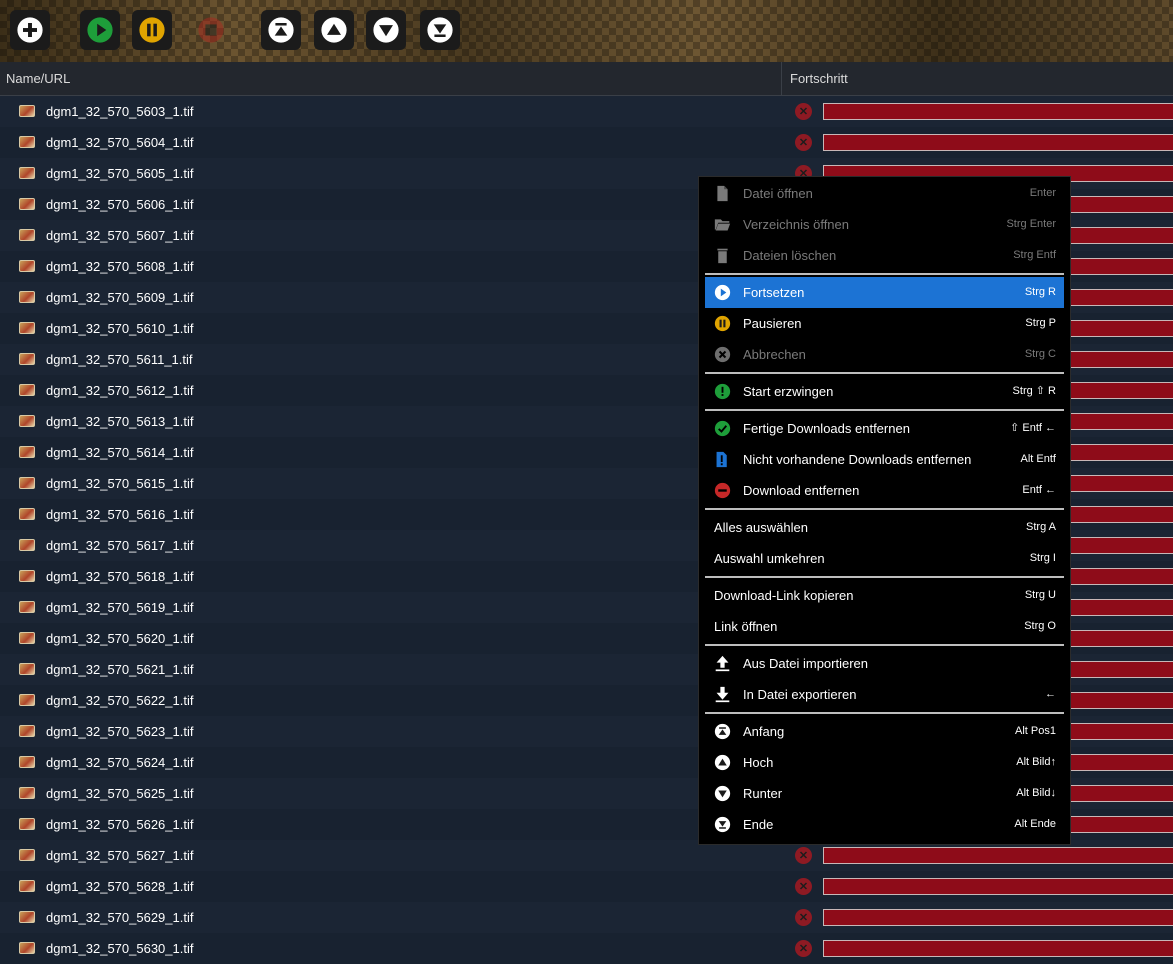  I want to click on menu-item-shortcut: Strg R, so click(1040, 292).